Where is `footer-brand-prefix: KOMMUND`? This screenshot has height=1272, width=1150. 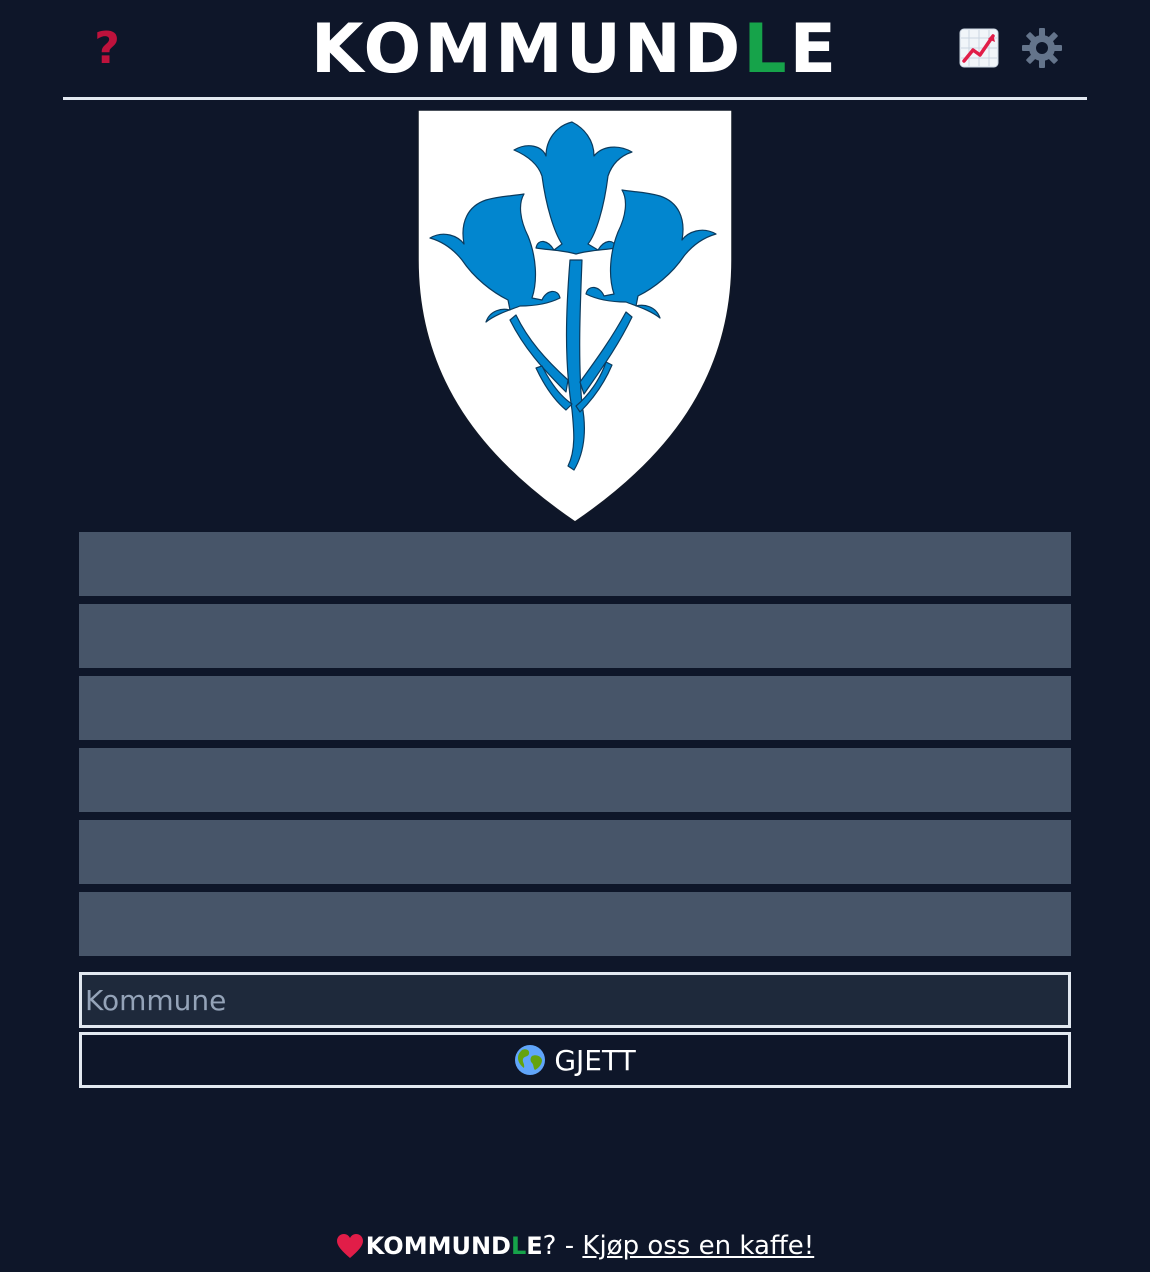 footer-brand-prefix: KOMMUND is located at coordinates (438, 1246).